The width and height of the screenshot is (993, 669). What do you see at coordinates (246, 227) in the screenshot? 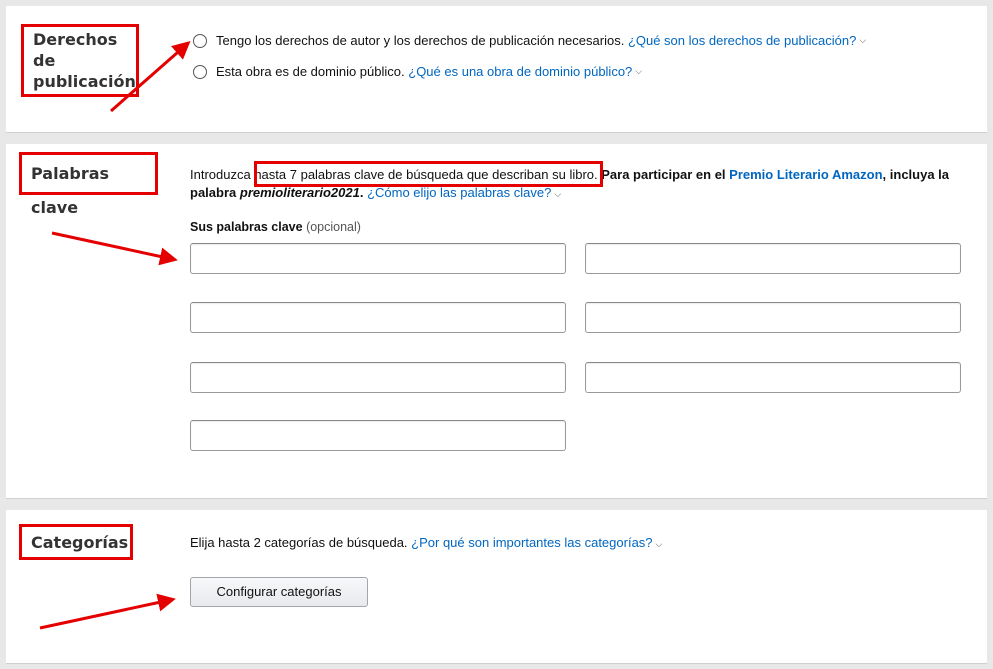
I see `keywords-field-label-text: Sus palabras clave` at bounding box center [246, 227].